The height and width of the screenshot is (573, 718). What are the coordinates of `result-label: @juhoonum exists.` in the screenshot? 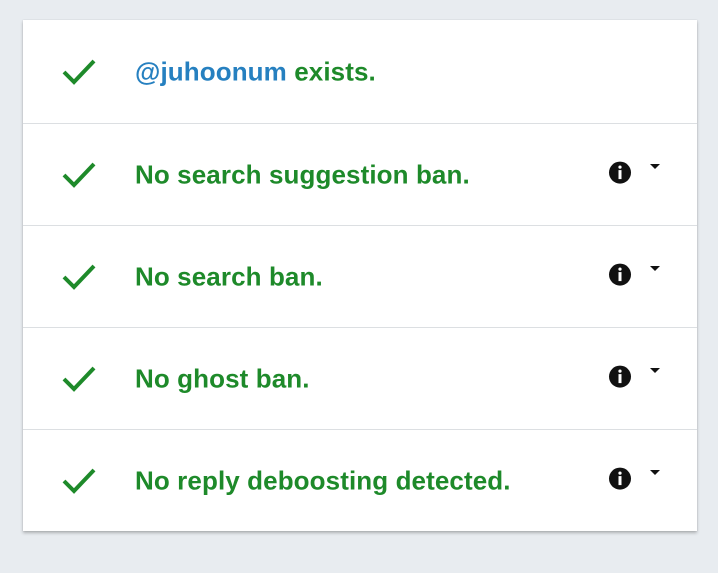 It's located at (255, 71).